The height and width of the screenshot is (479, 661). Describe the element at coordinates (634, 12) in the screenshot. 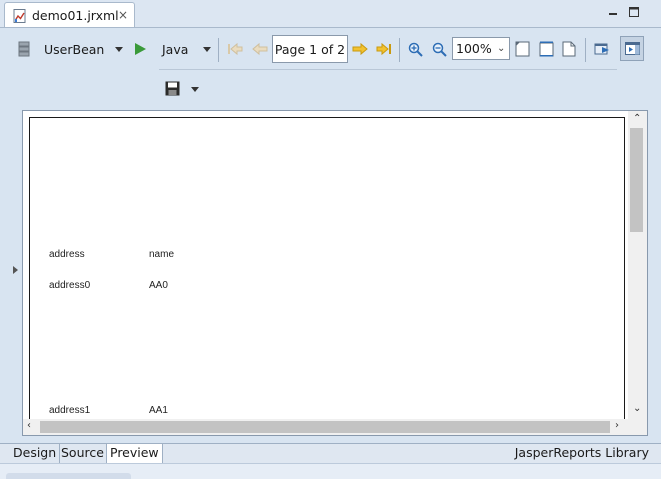

I see `maximize-icon` at that location.